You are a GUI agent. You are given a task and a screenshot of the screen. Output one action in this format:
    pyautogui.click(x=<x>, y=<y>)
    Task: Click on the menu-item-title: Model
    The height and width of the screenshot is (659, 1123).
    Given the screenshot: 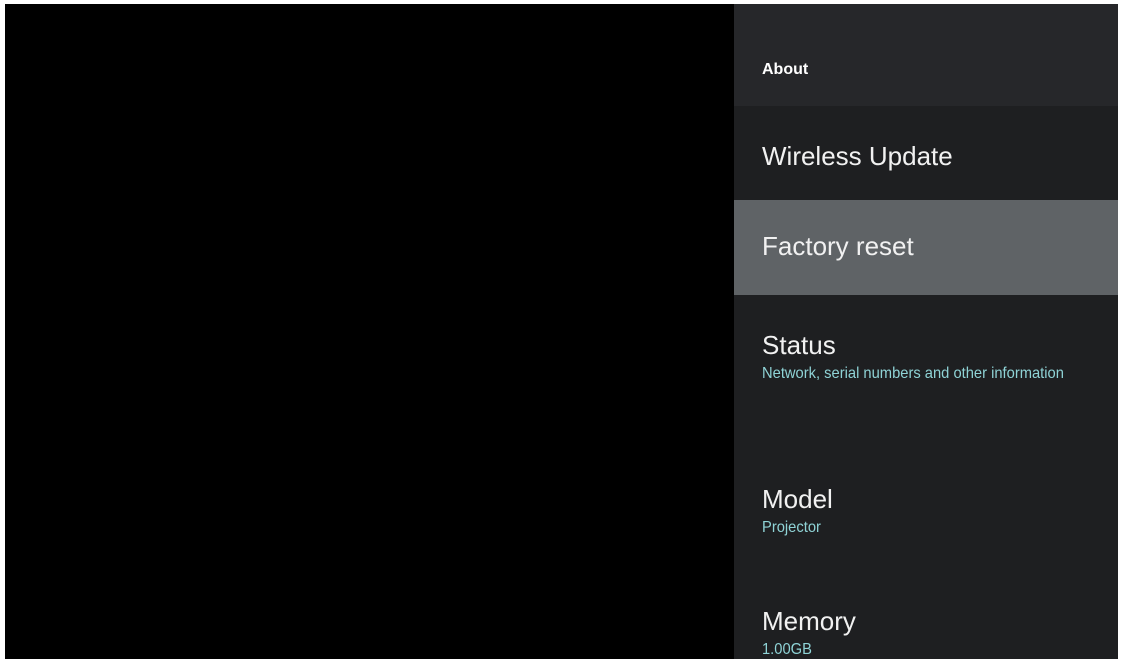 What is the action you would take?
    pyautogui.click(x=797, y=499)
    